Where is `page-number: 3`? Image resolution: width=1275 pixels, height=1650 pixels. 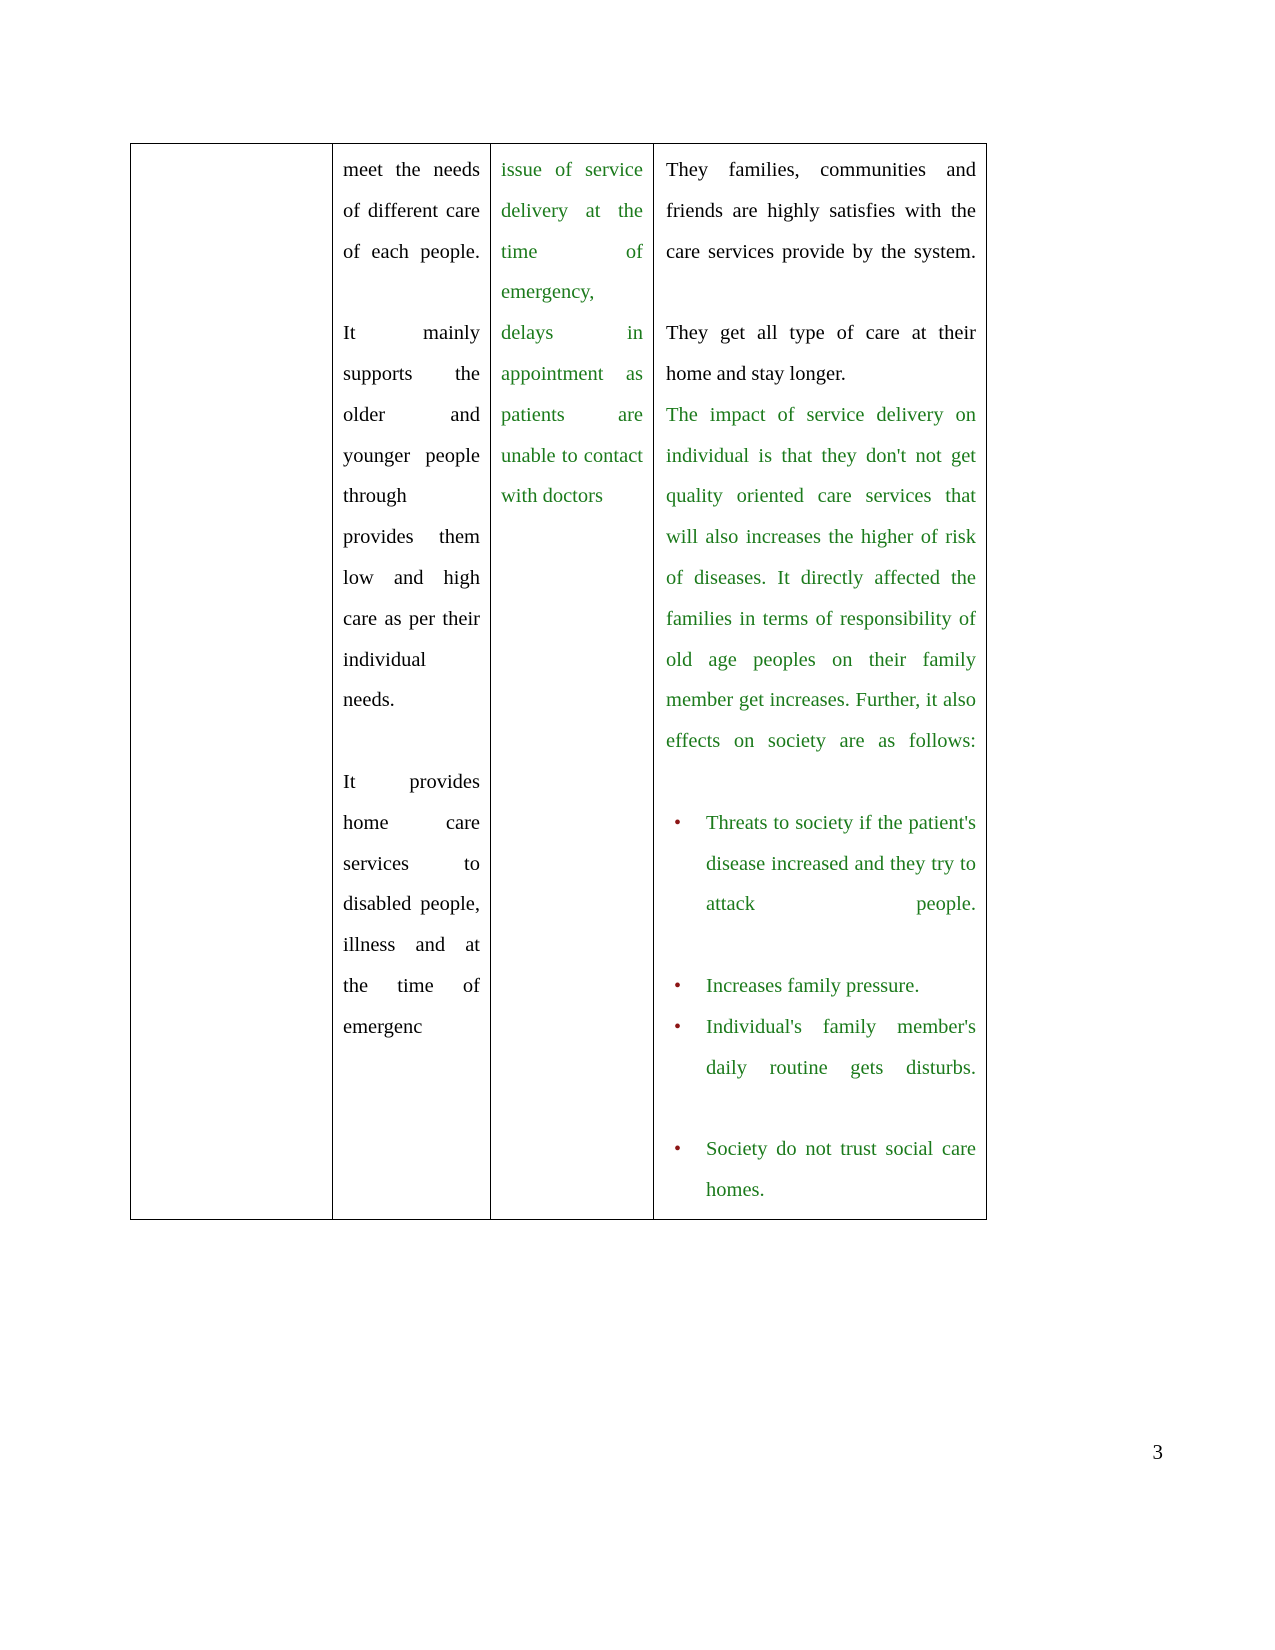 page-number: 3 is located at coordinates (1158, 1452).